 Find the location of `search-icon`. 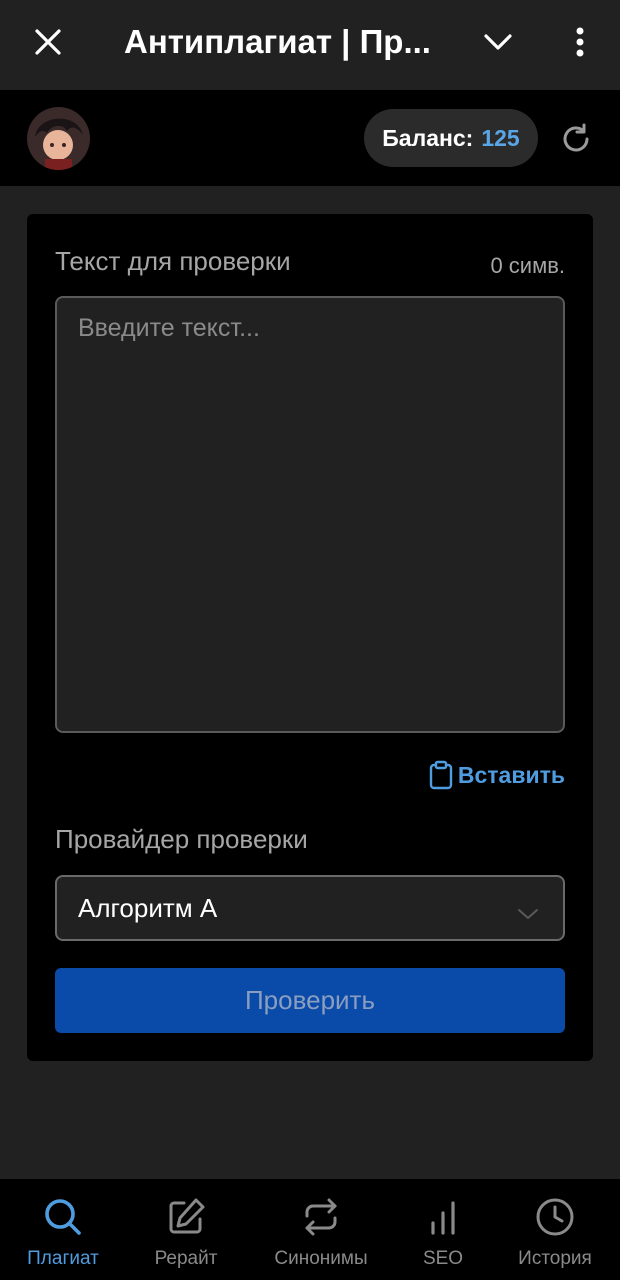

search-icon is located at coordinates (63, 1217).